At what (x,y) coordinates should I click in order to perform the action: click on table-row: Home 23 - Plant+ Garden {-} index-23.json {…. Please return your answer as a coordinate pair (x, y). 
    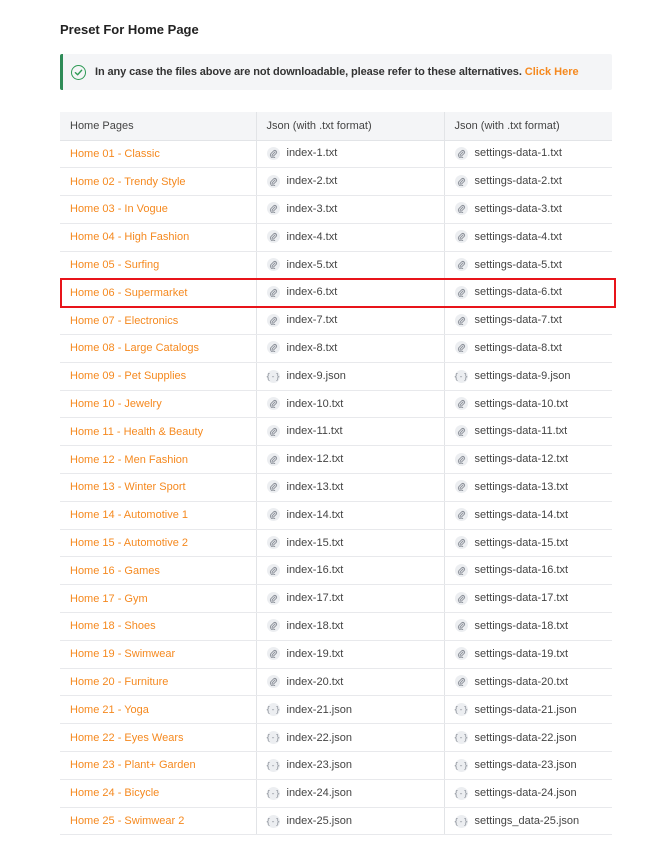
    Looking at the image, I should click on (336, 765).